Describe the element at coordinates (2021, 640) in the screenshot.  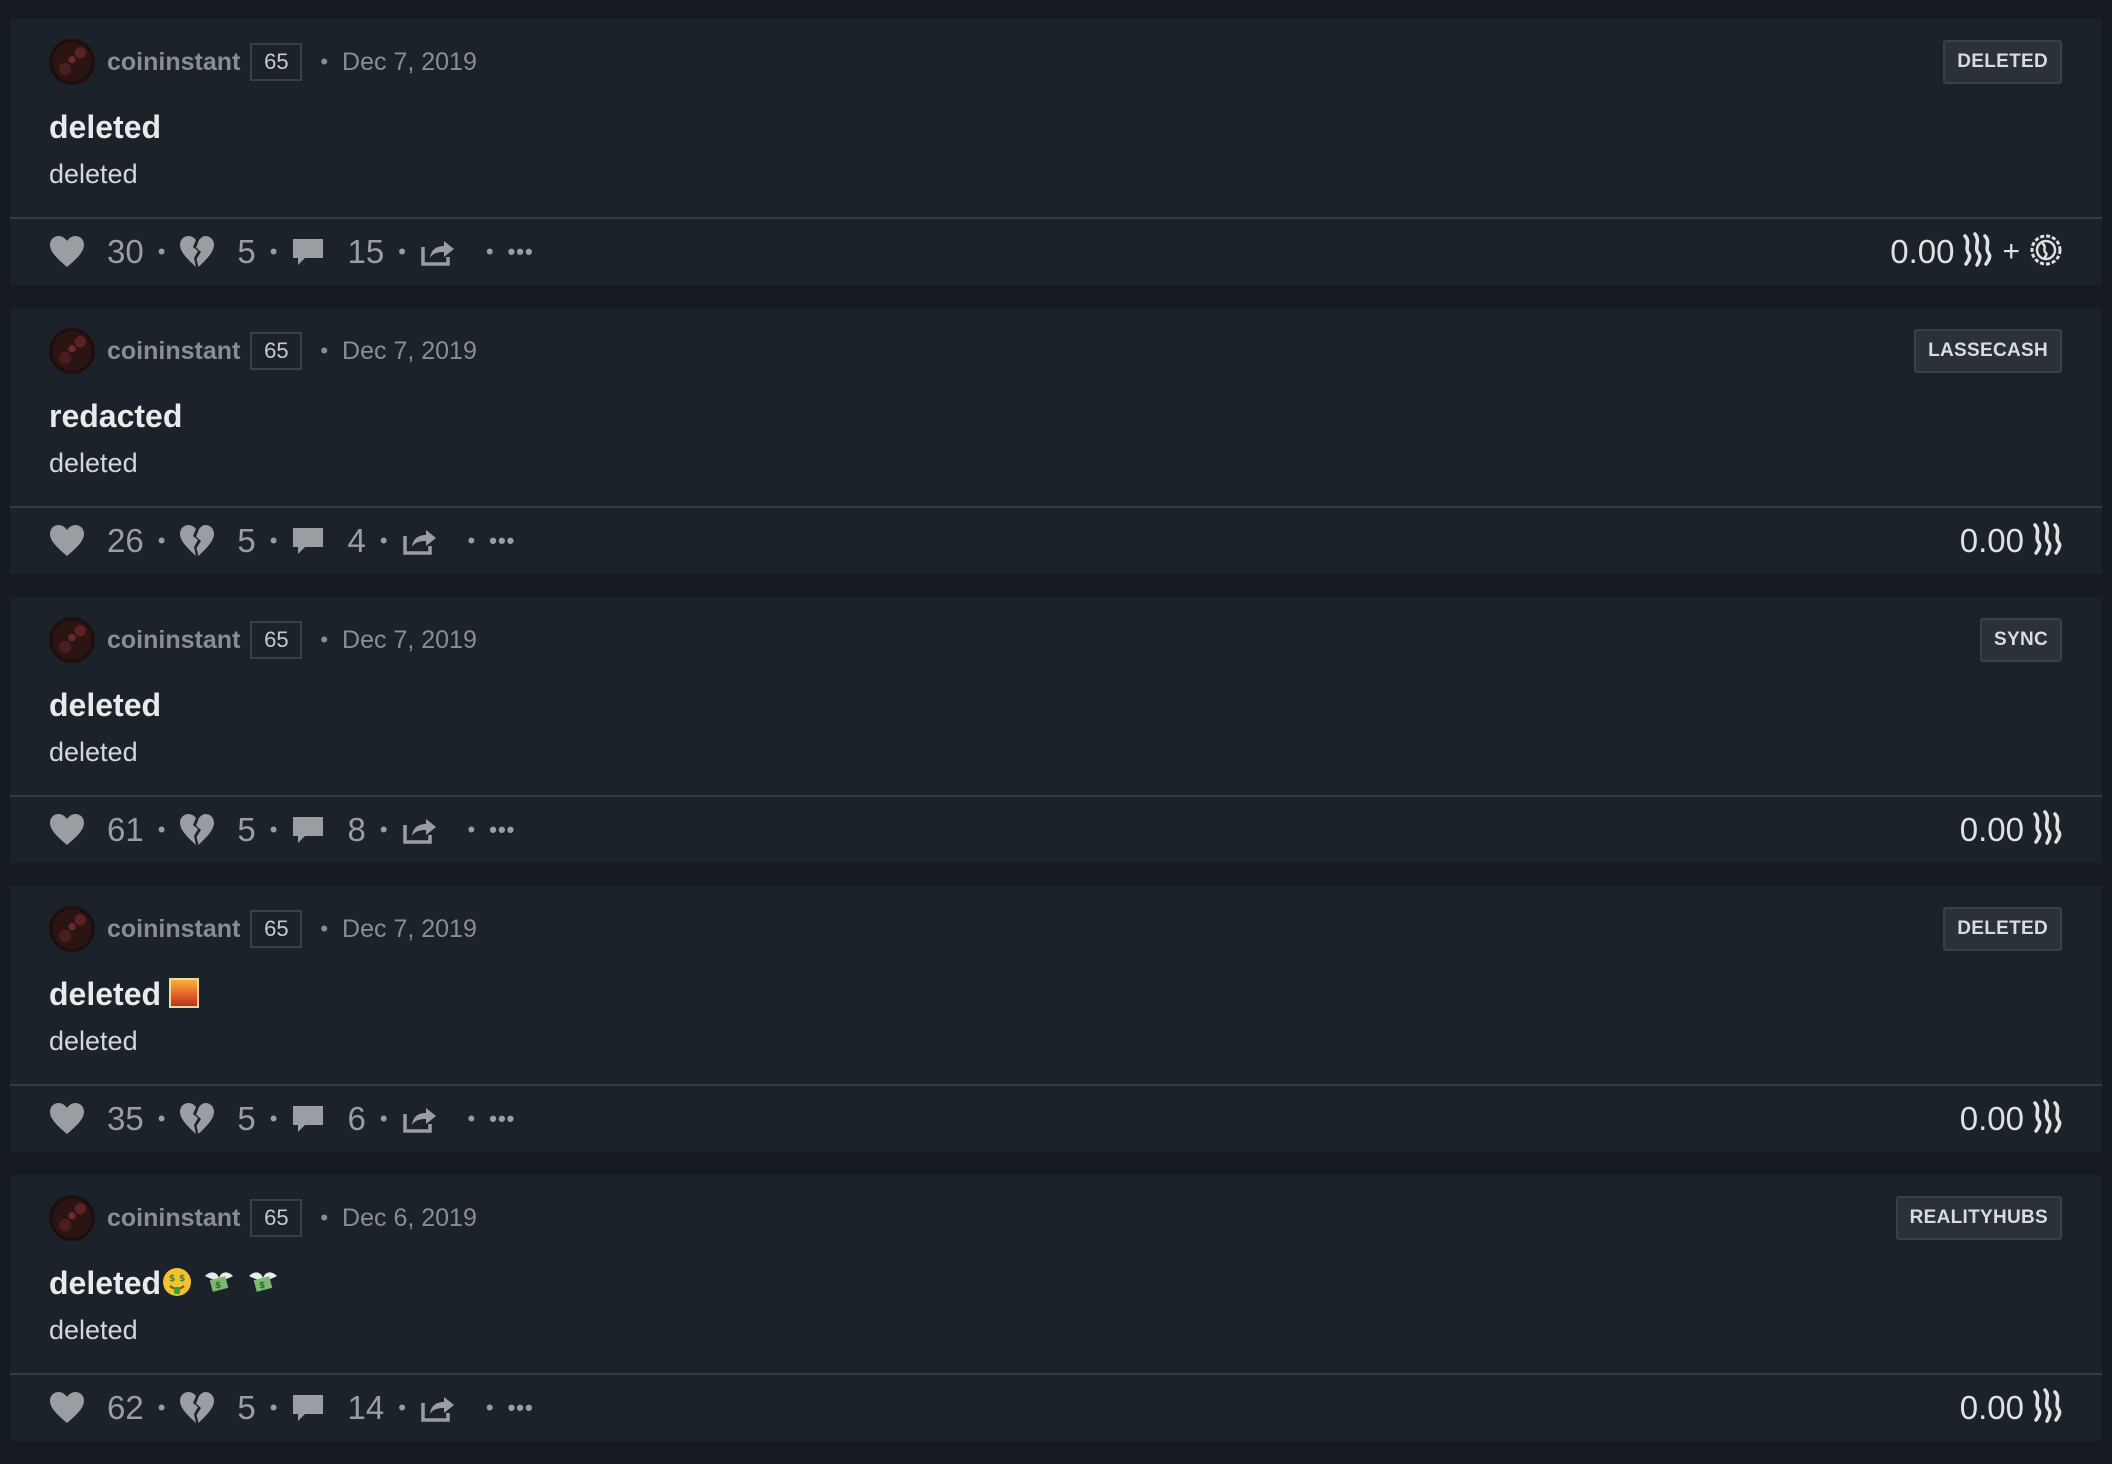
I see `community-tag: SYNC` at that location.